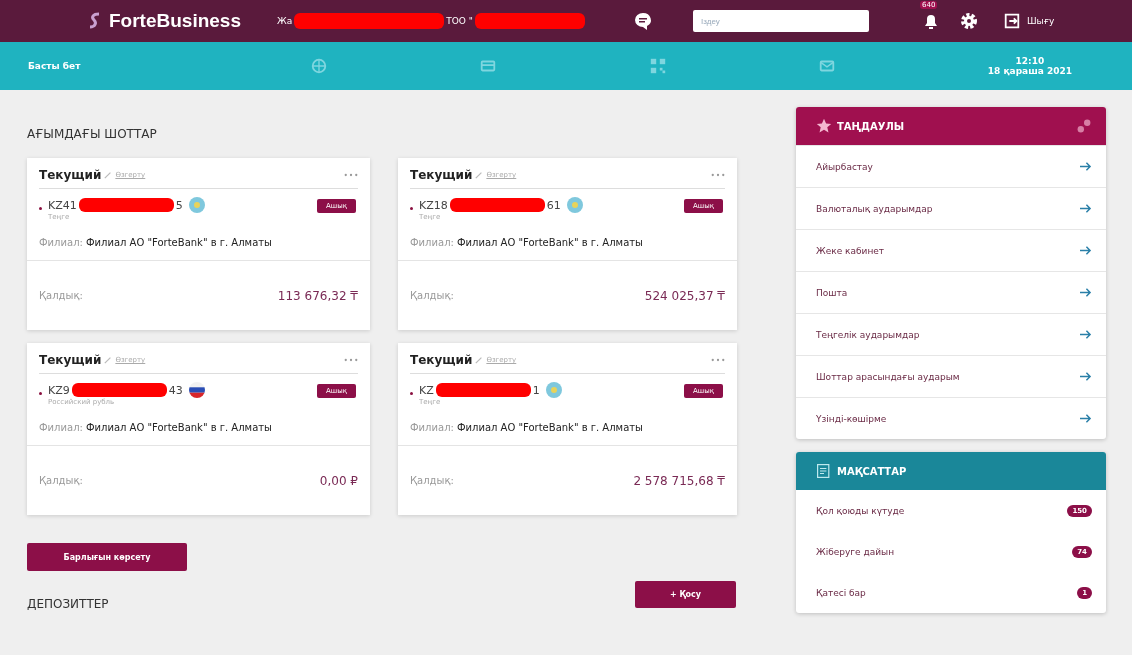  I want to click on account-number: 5, so click(179, 205).